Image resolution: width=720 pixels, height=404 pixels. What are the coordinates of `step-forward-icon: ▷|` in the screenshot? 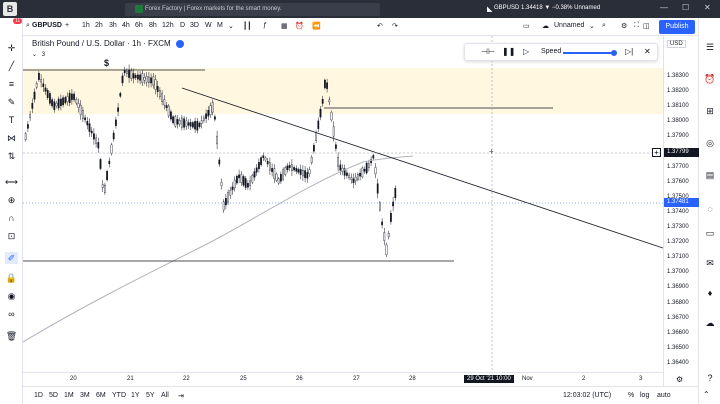 It's located at (629, 51).